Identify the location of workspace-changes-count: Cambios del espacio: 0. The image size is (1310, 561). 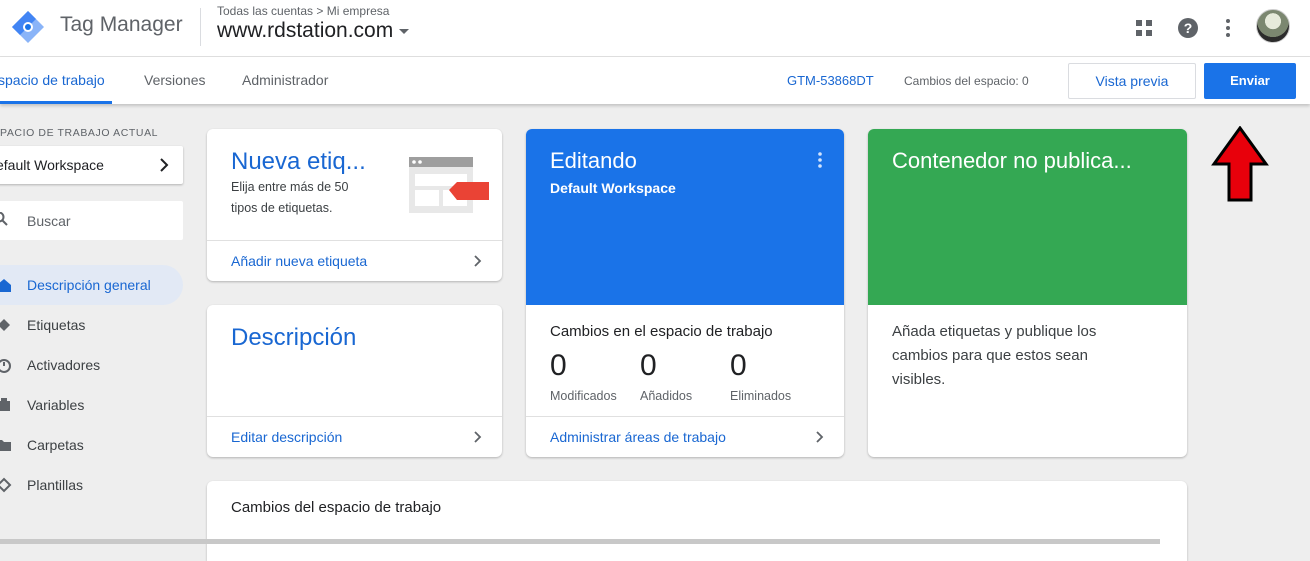
(966, 81).